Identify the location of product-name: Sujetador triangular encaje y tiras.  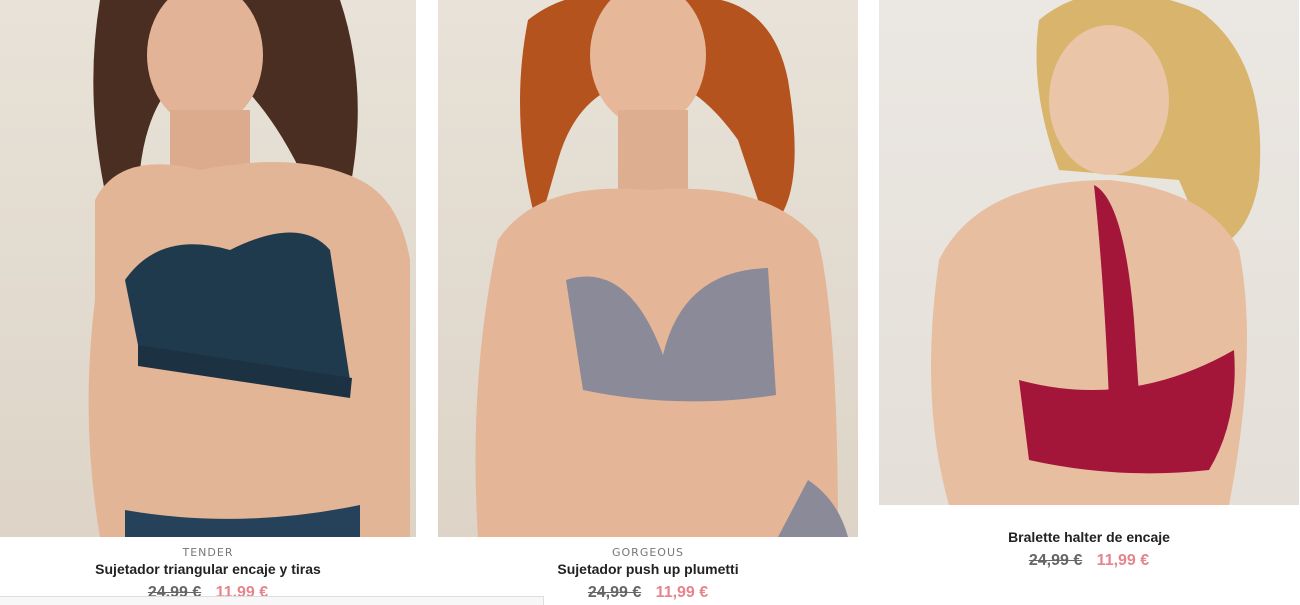
(208, 569).